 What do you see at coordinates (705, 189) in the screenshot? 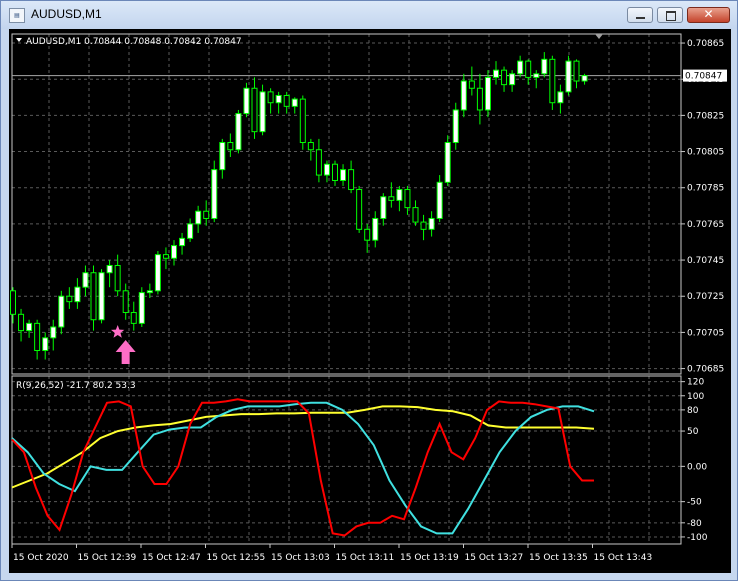
I see `price-tick-label: 0.70785` at bounding box center [705, 189].